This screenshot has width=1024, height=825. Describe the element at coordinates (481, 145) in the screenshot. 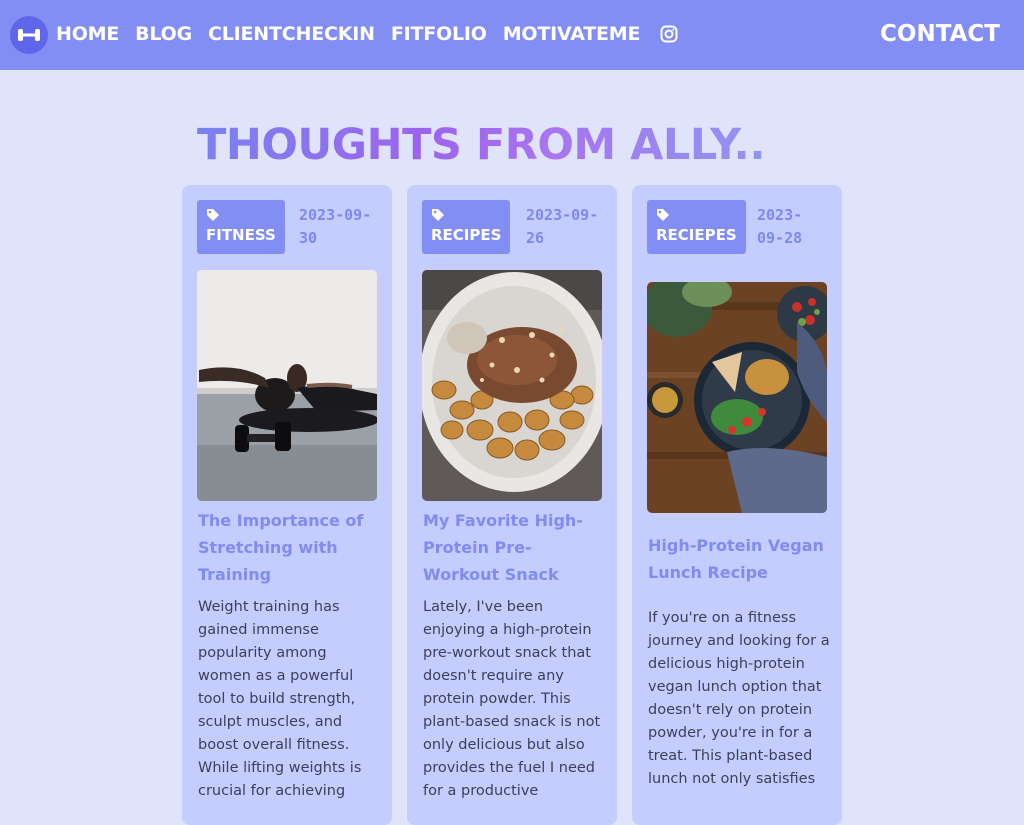

I see `page-title: THOUGHTS FROM ALLY..` at that location.